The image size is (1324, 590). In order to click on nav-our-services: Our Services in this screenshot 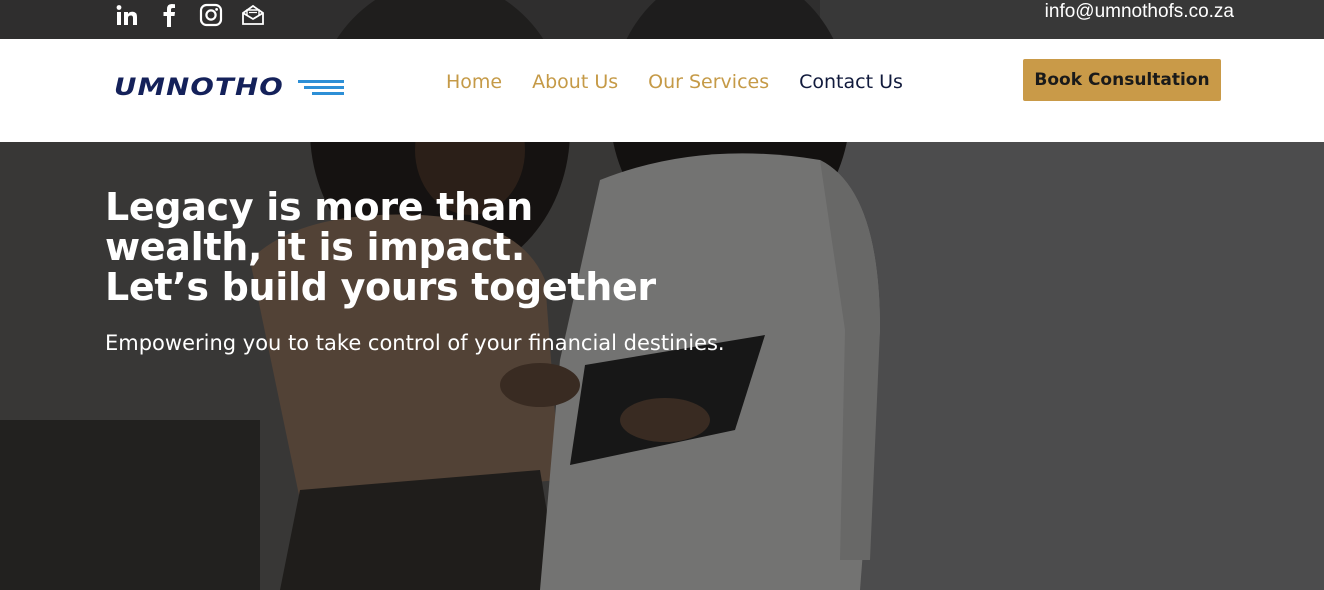, I will do `click(708, 82)`.